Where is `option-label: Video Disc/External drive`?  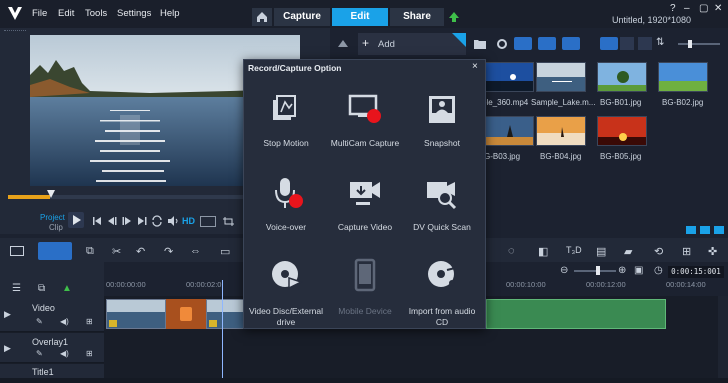 option-label: Video Disc/External drive is located at coordinates (286, 316).